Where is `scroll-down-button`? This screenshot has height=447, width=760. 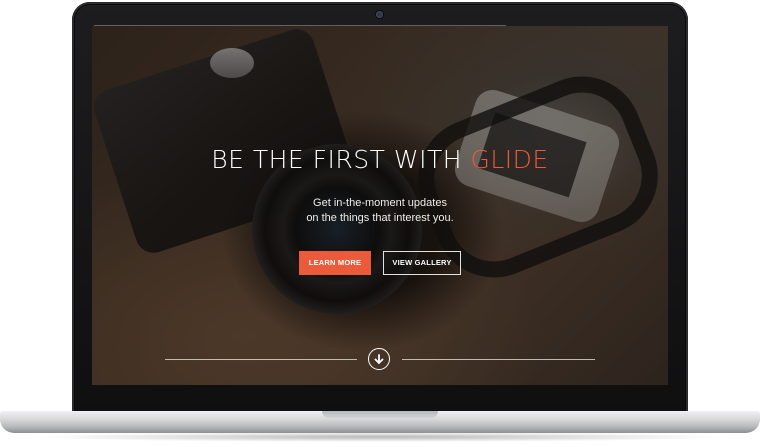 scroll-down-button is located at coordinates (379, 359).